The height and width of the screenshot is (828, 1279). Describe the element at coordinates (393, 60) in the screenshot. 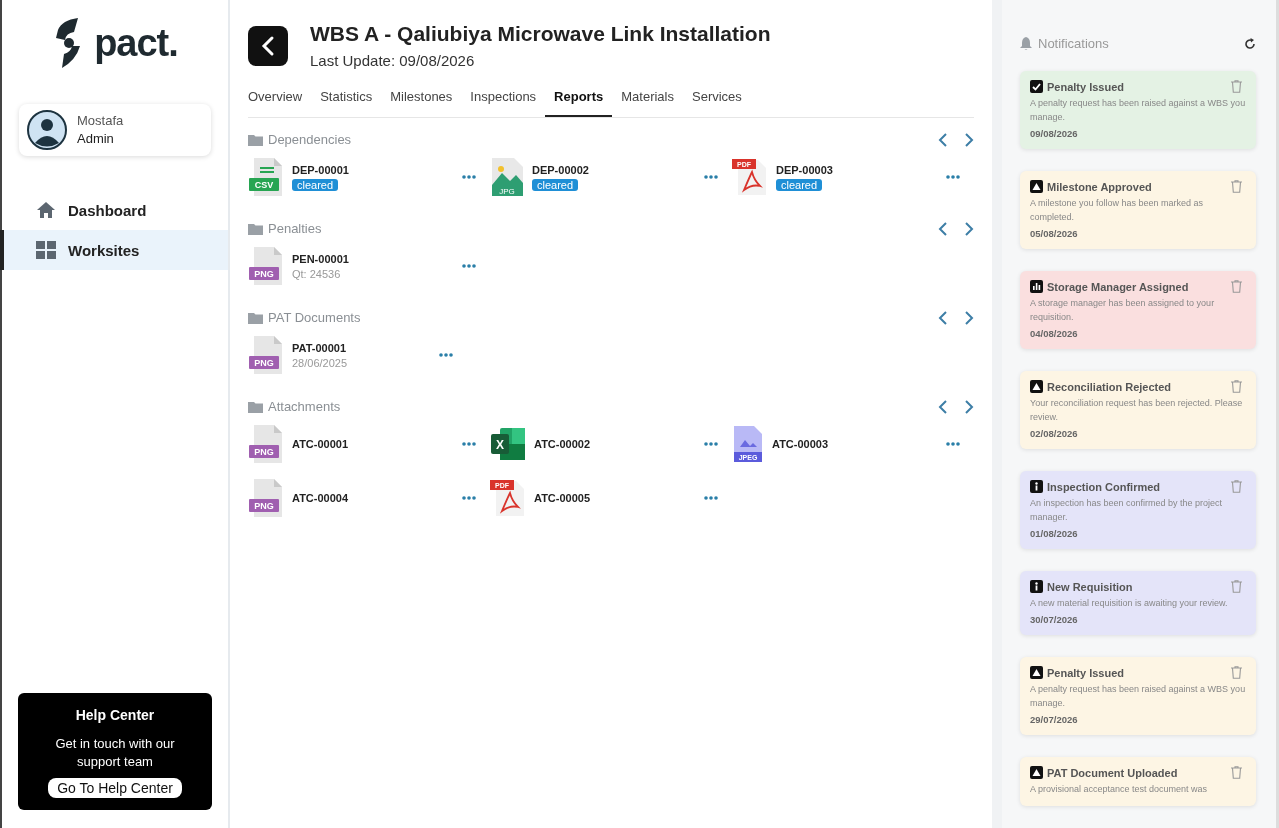

I see `last-update: Last Update: 09/08/2026` at that location.